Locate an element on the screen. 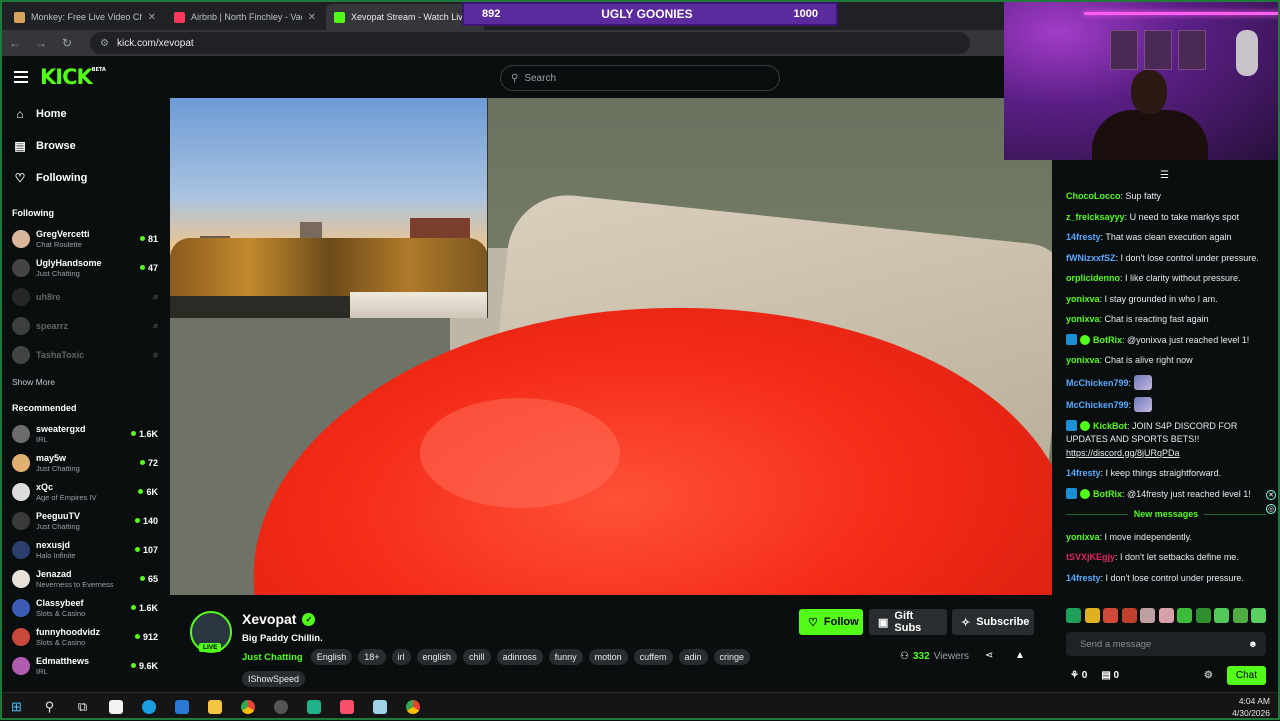  stream-tag: adinross is located at coordinates (519, 657).